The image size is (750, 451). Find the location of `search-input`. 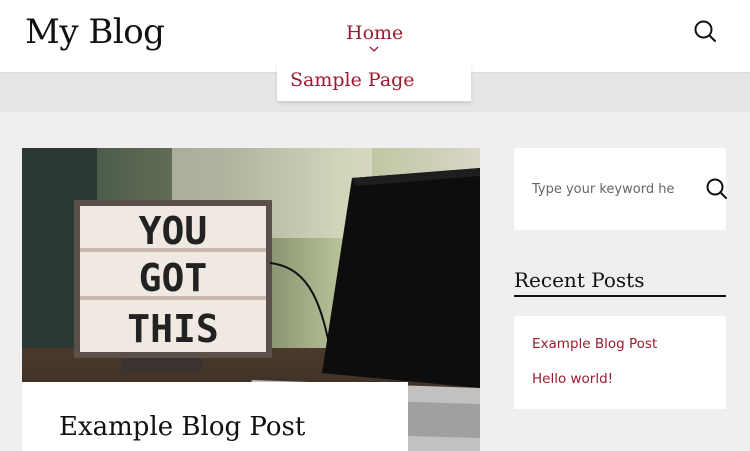

search-input is located at coordinates (603, 189).